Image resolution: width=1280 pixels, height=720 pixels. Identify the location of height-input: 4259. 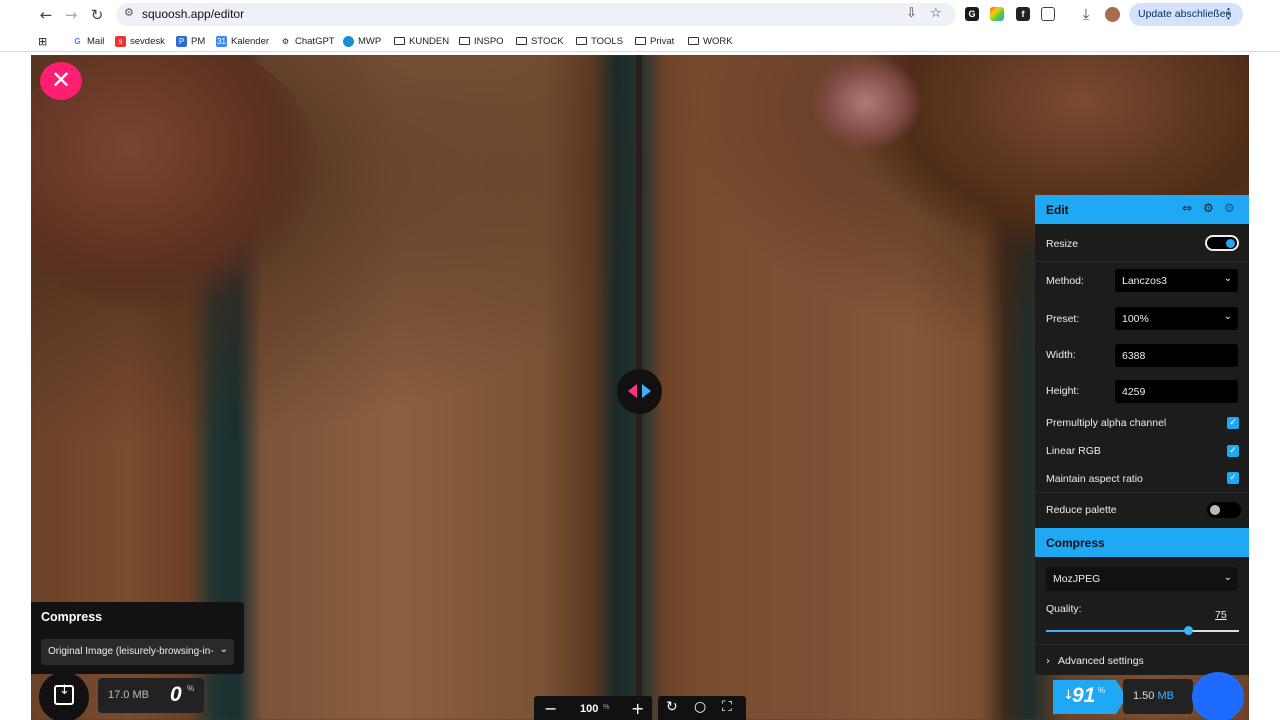
(1176, 391).